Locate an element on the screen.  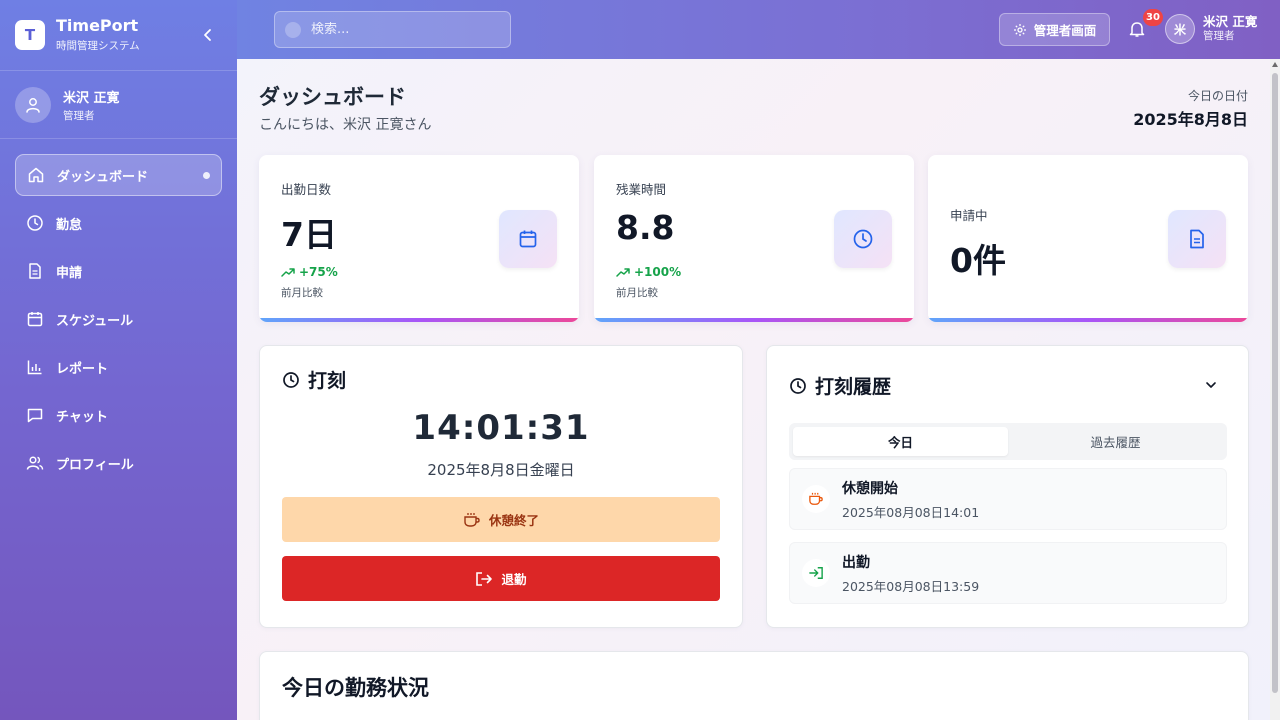
sidebar-item-label: 勤怠 is located at coordinates (69, 225).